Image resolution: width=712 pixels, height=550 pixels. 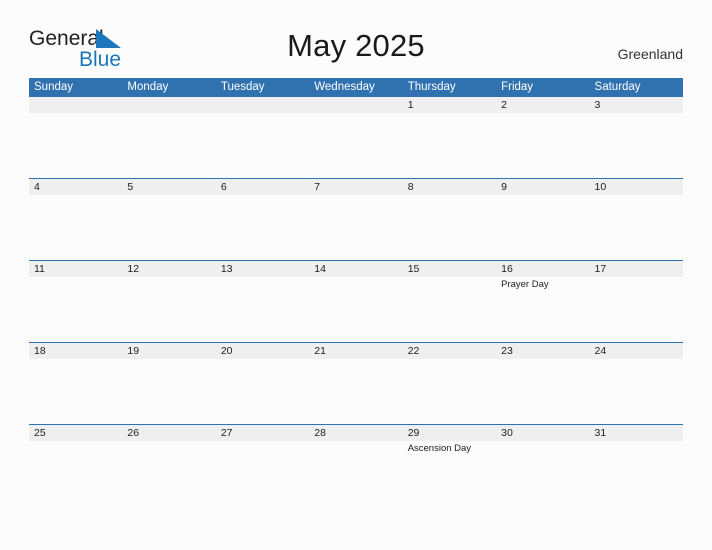 What do you see at coordinates (542, 137) in the screenshot?
I see `calendar-day-cell: 2` at bounding box center [542, 137].